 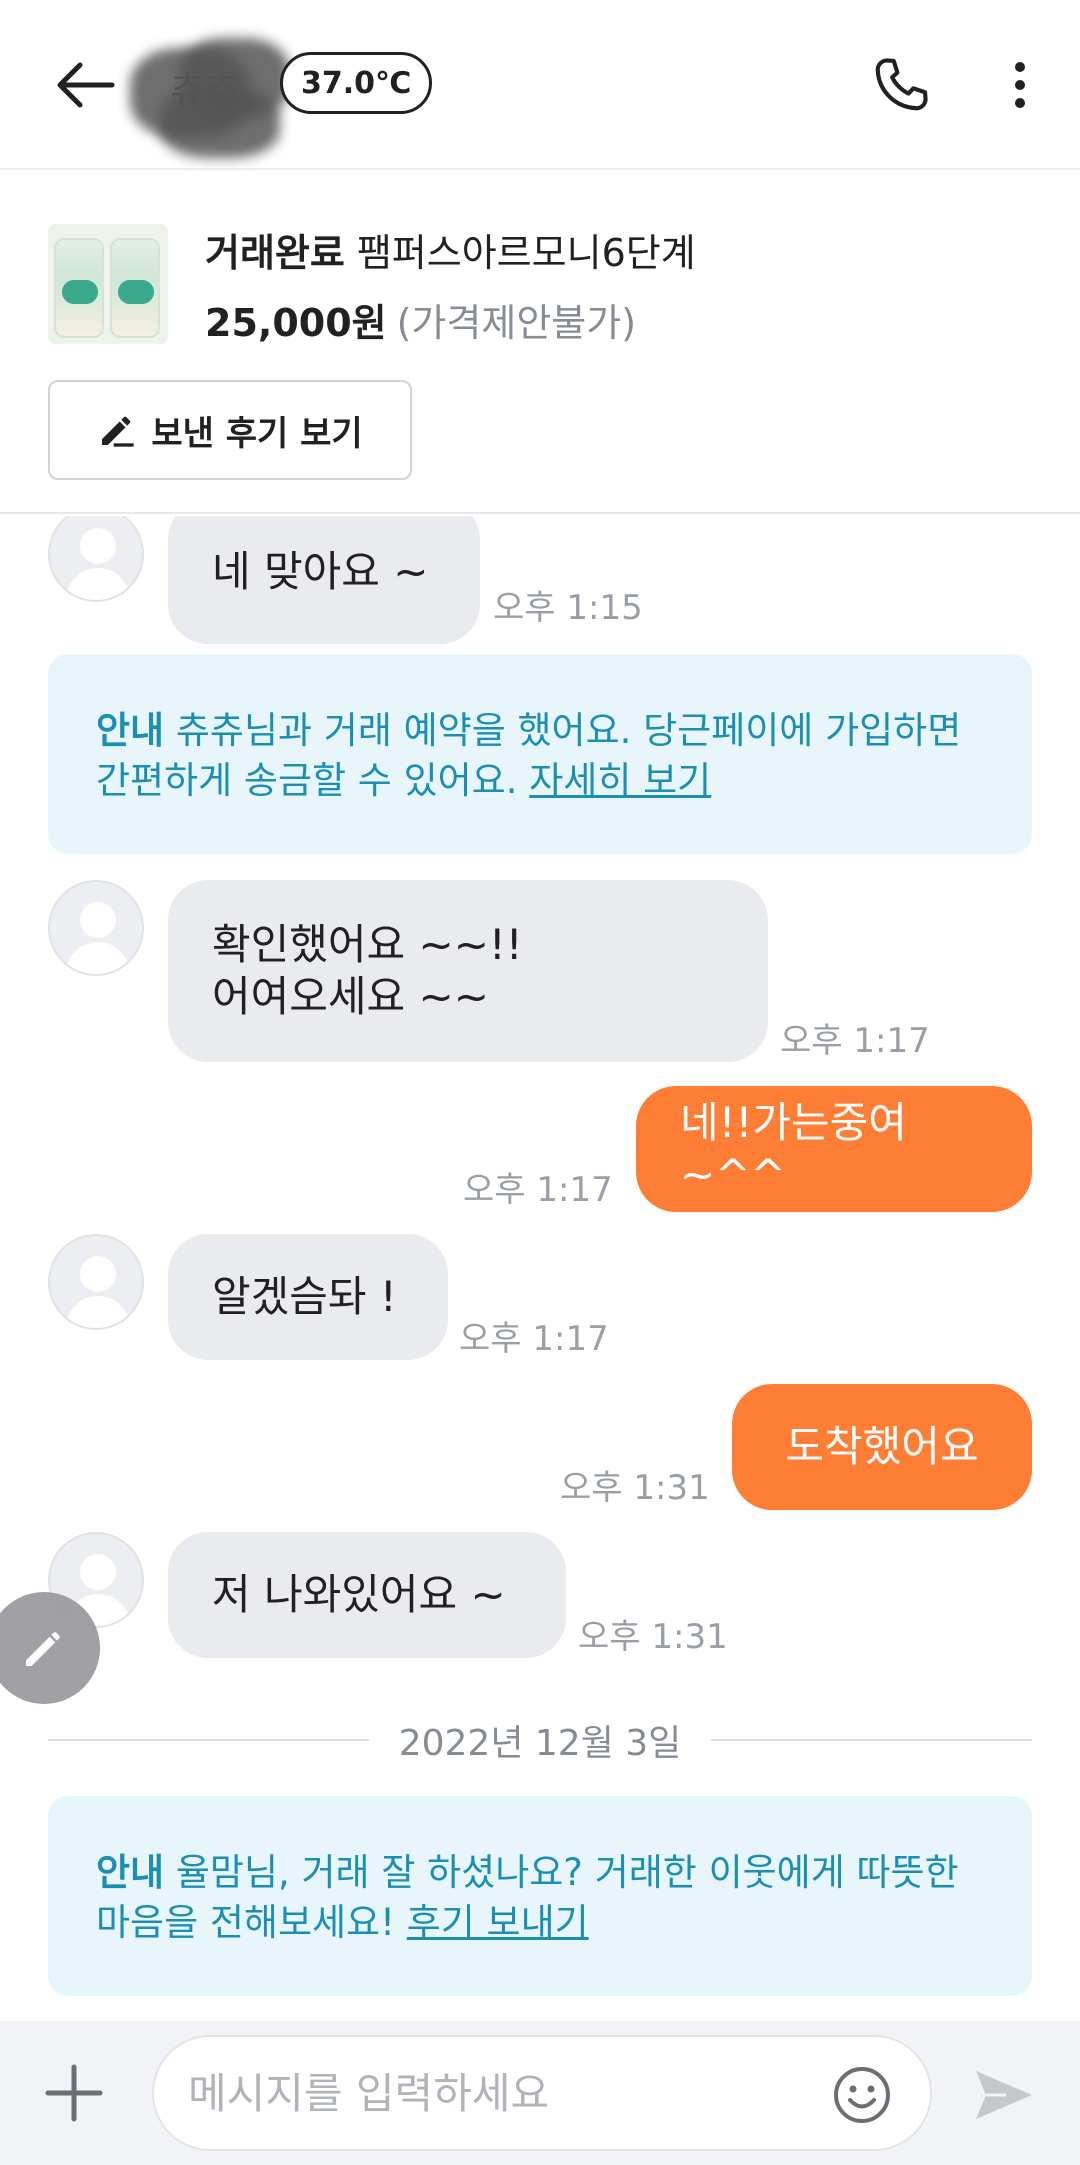 I want to click on trade-status: 거래완료, so click(x=275, y=253).